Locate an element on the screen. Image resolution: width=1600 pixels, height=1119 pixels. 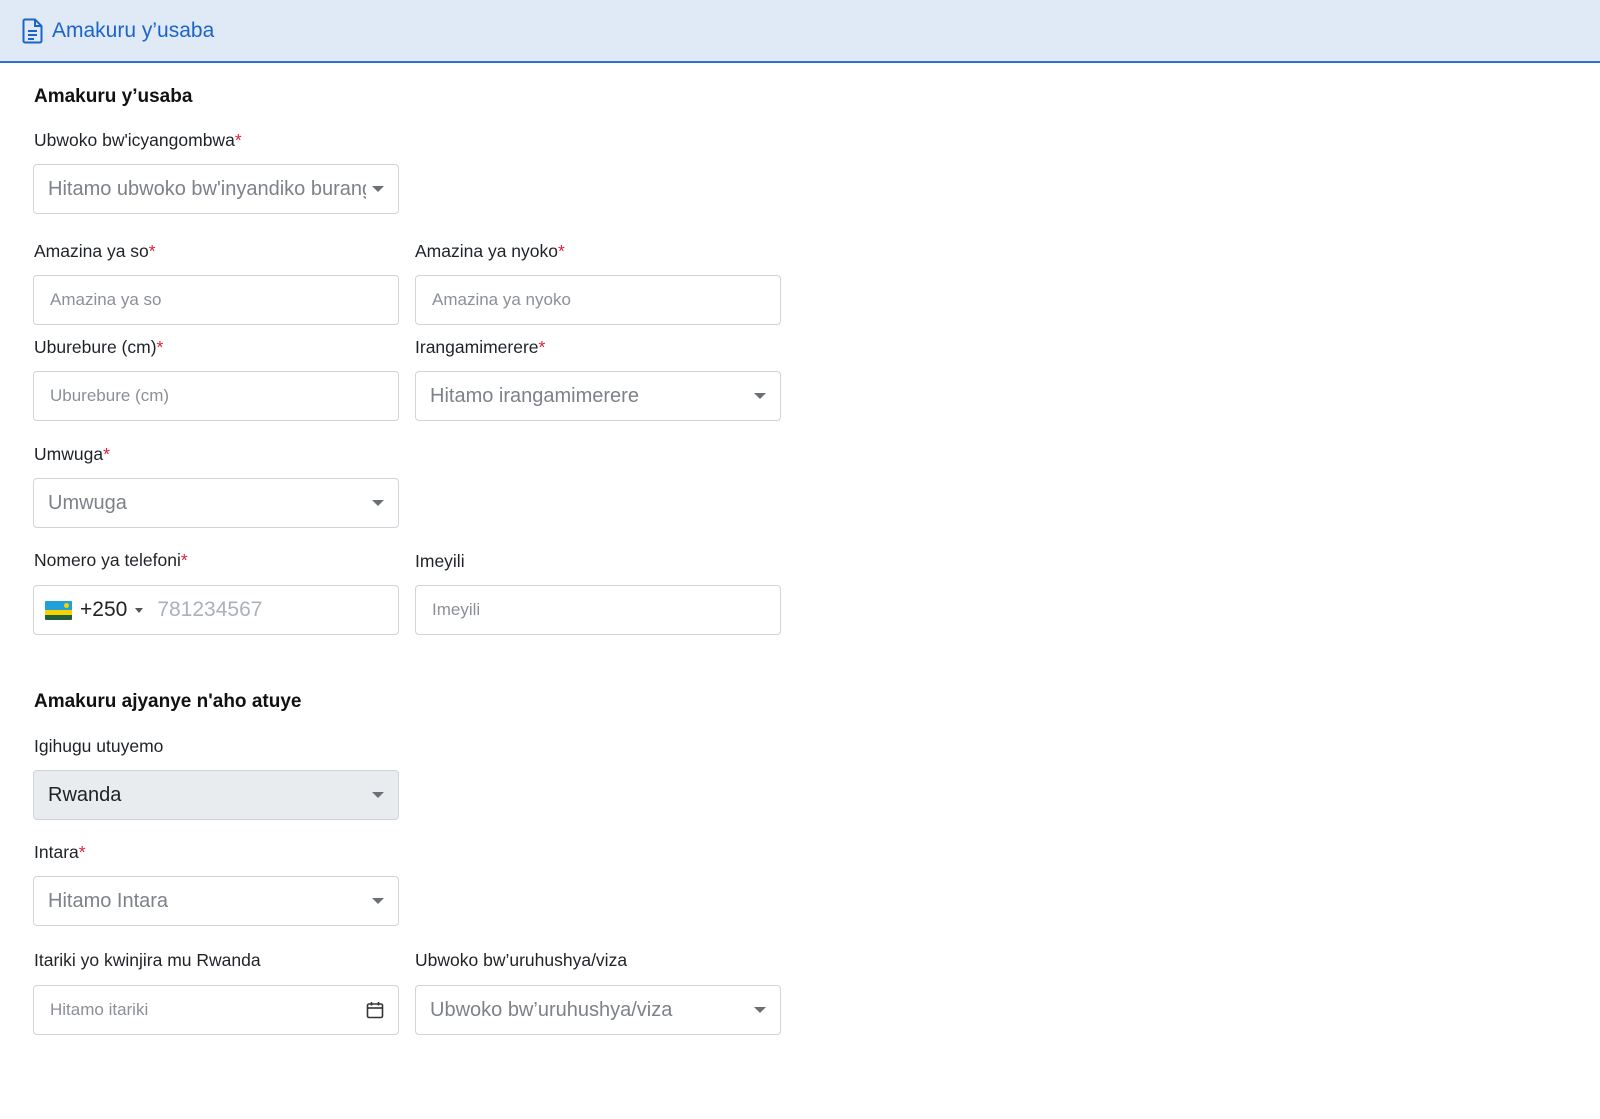
mother-name-input is located at coordinates (598, 300).